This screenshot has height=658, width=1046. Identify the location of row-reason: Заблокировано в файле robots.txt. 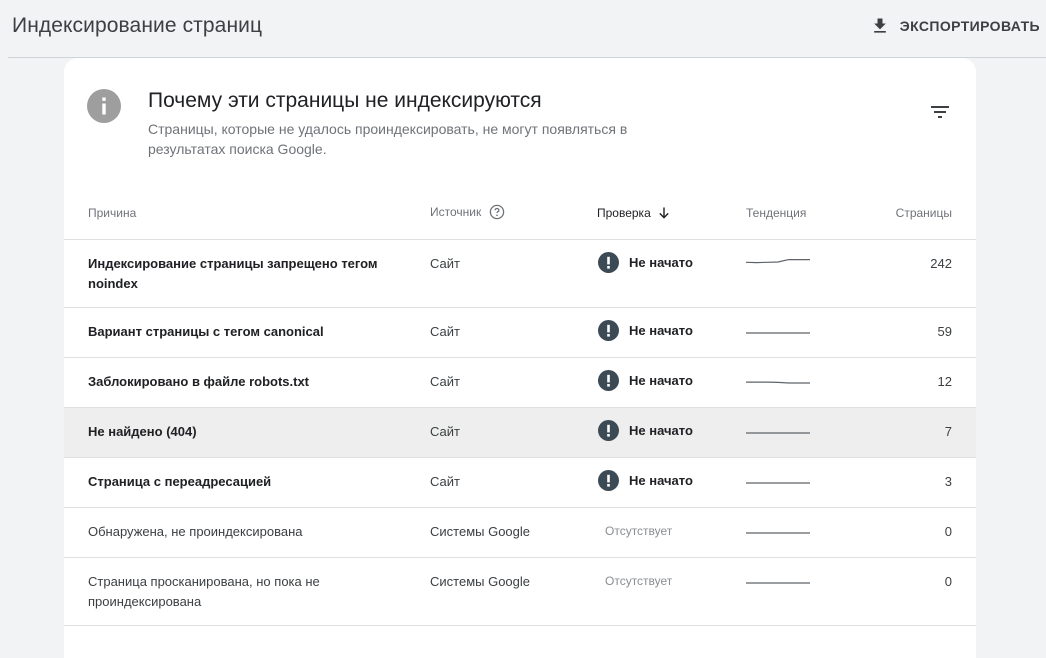
(199, 381).